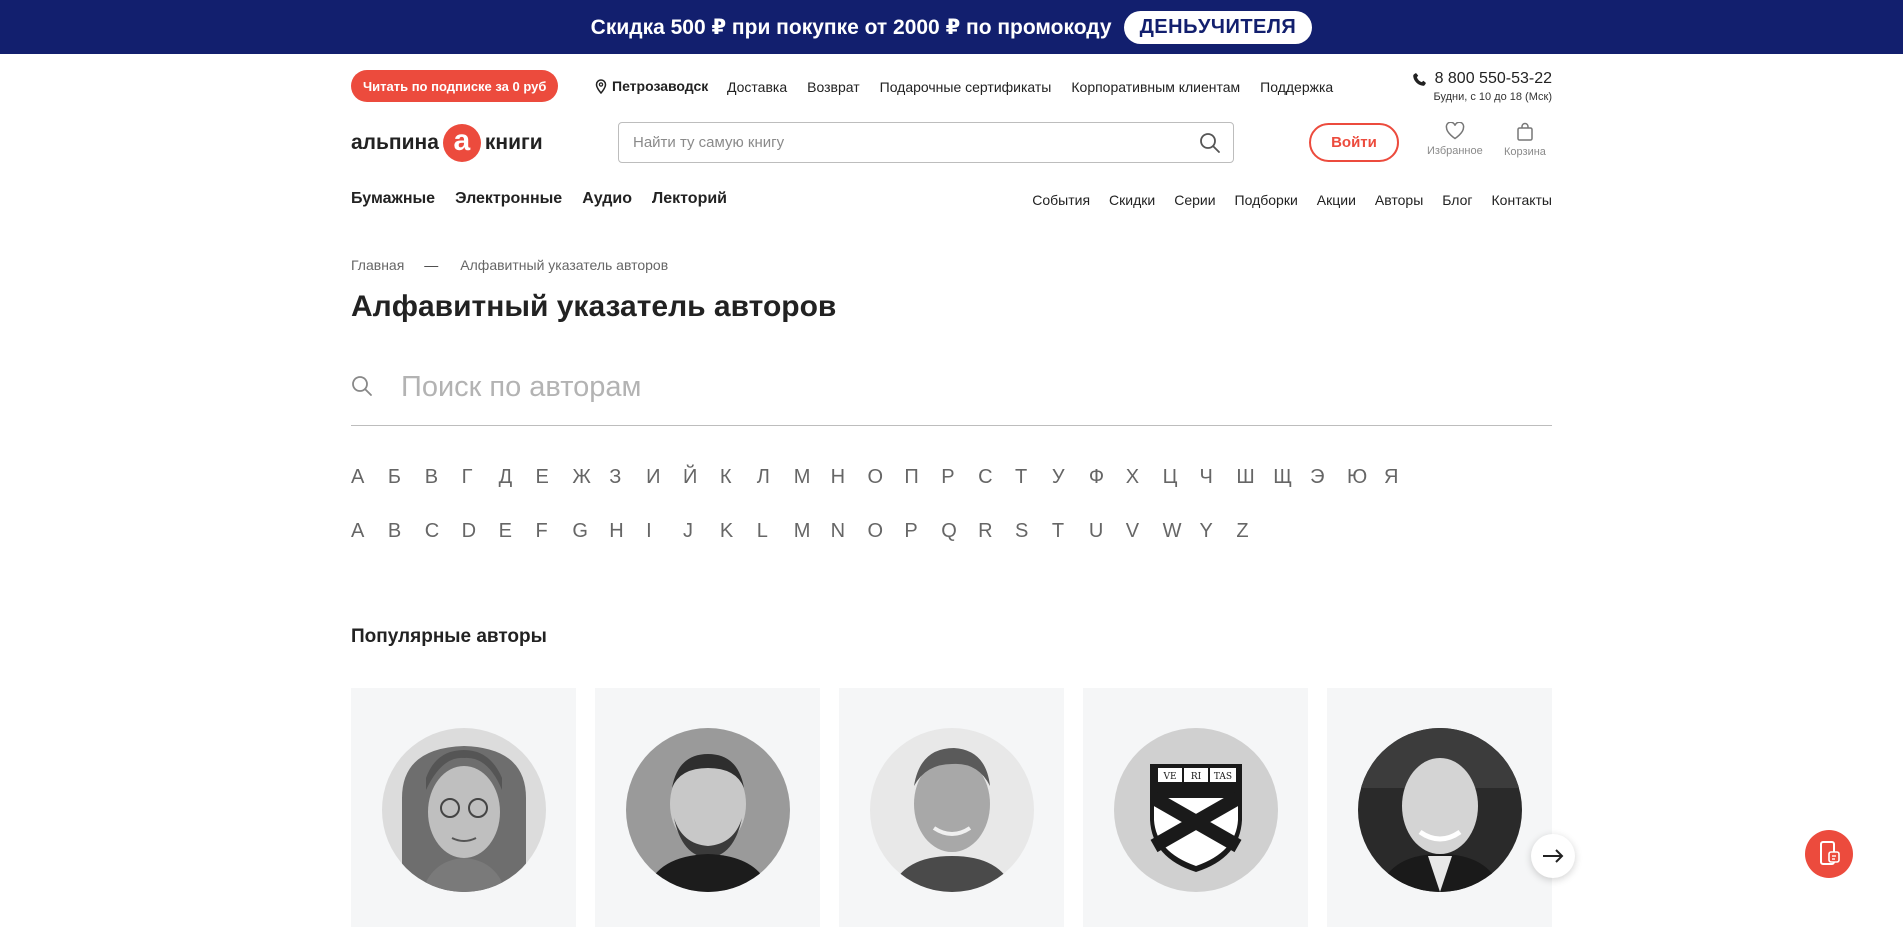 The image size is (1903, 927). I want to click on letter-link-en: M, so click(812, 531).